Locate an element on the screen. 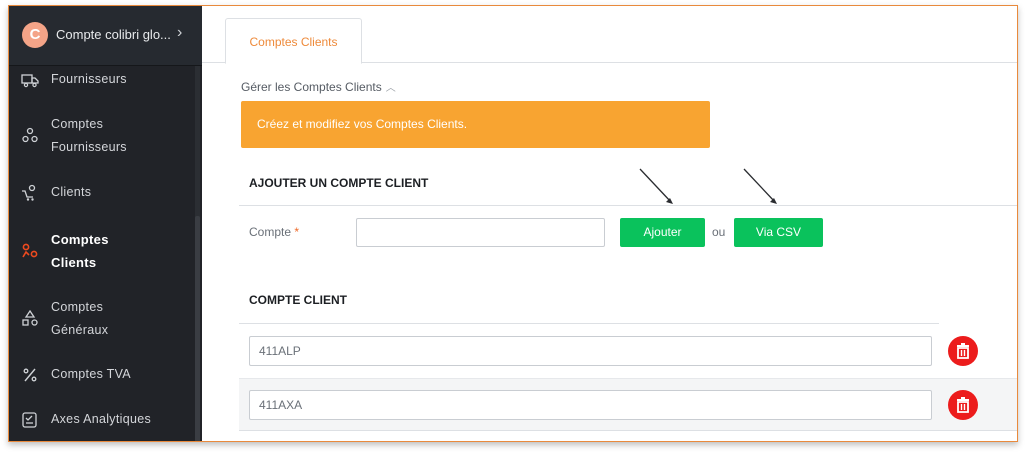  supplier-accounts-icon is located at coordinates (30, 135).